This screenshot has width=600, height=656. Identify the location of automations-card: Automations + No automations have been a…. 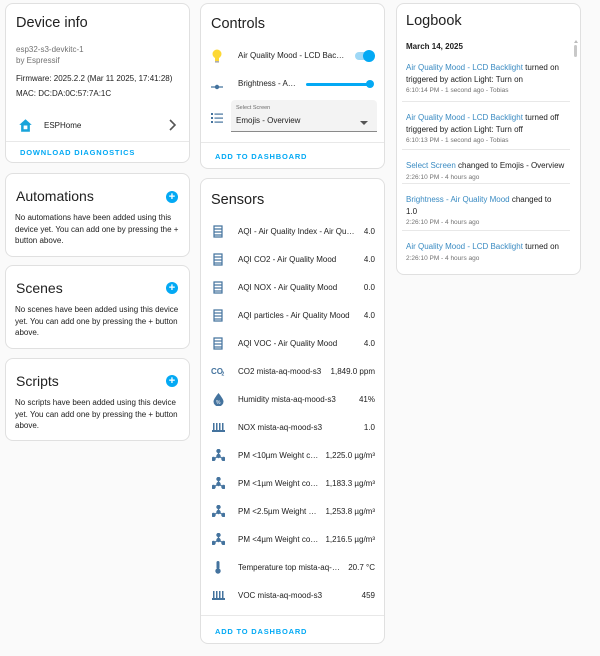
(97, 215).